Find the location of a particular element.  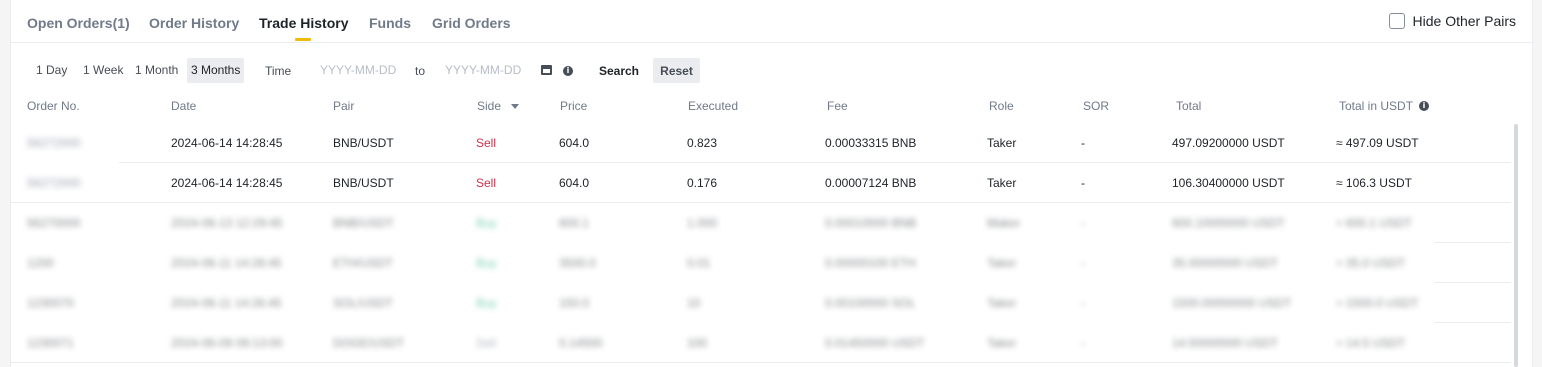

range-1-week-button: 1 Week is located at coordinates (103, 70).